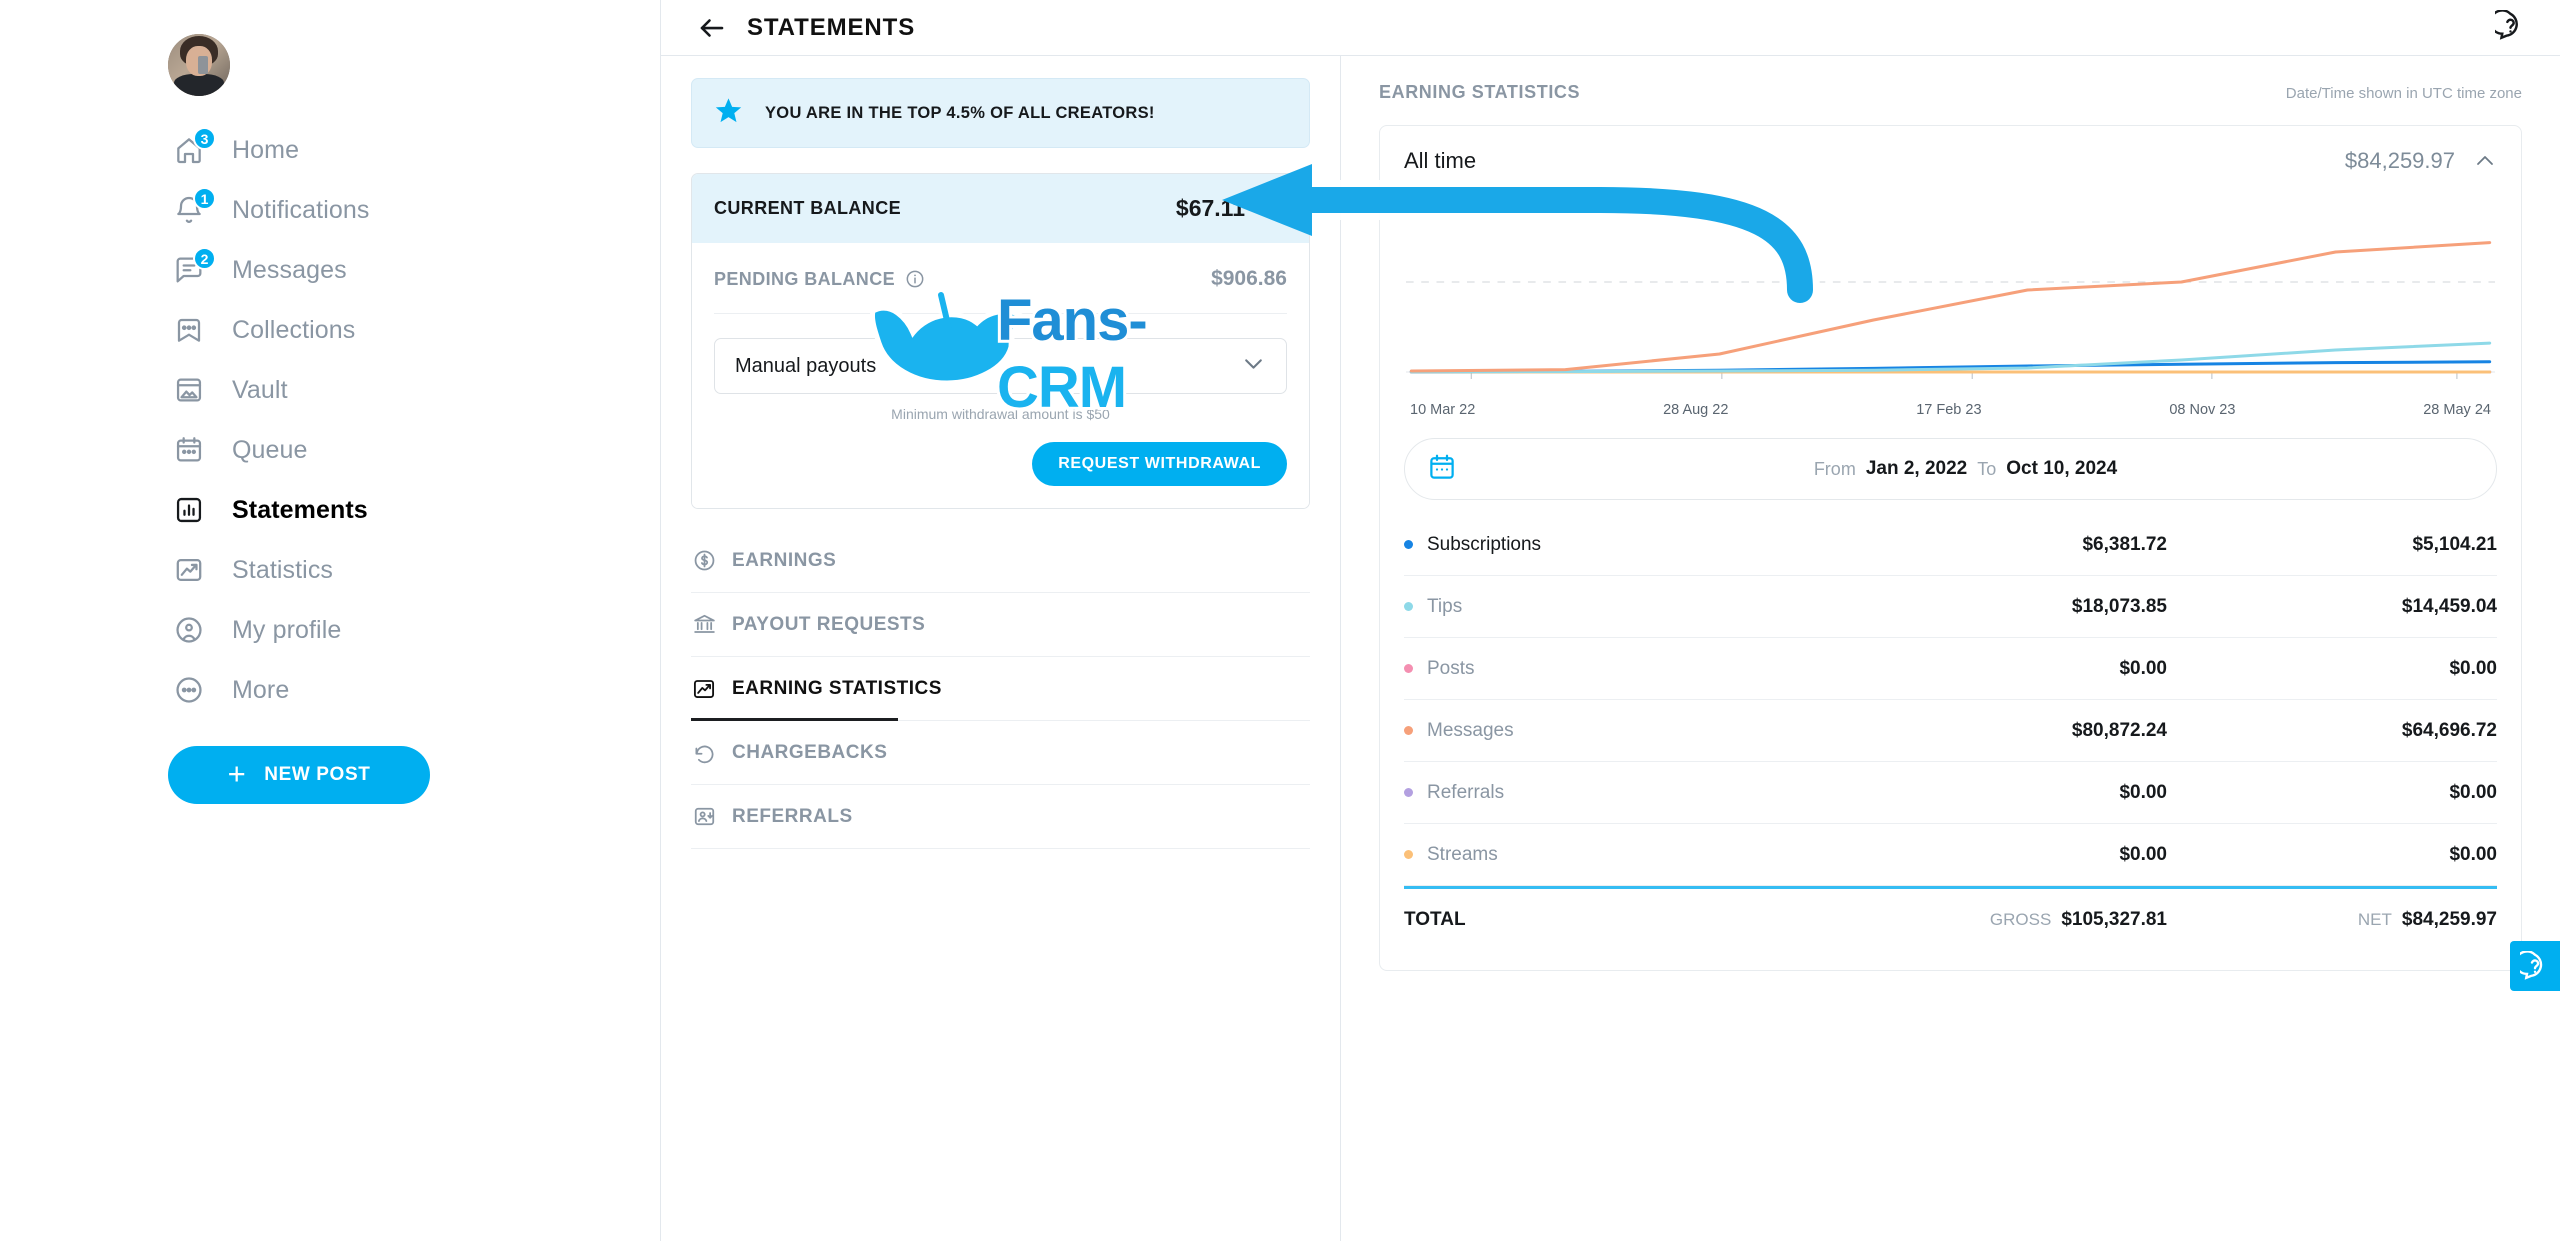 The width and height of the screenshot is (2560, 1241). What do you see at coordinates (414, 510) in the screenshot?
I see `sidebar-item-statements: Statements` at bounding box center [414, 510].